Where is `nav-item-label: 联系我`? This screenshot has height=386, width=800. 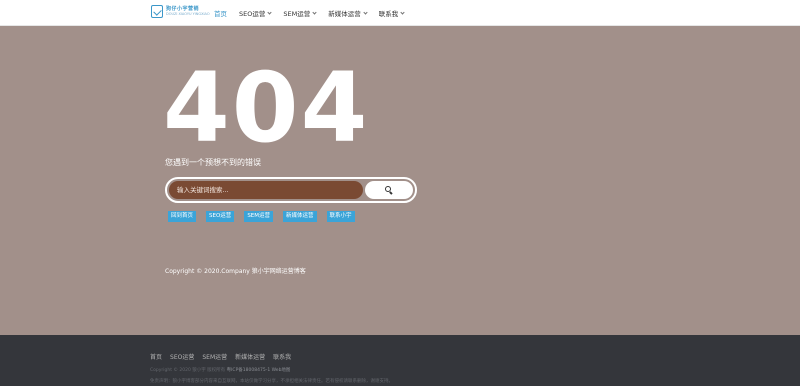 nav-item-label: 联系我 is located at coordinates (388, 14).